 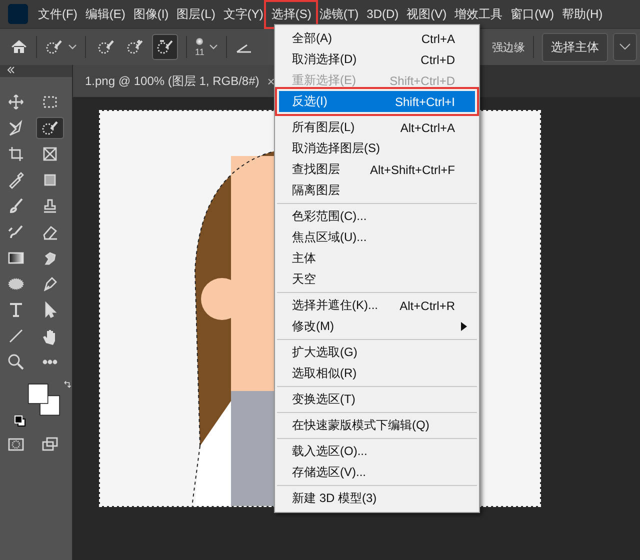 What do you see at coordinates (377, 305) in the screenshot?
I see `menu-item: 选择并遮住(K)... Alt+Ctrl+R` at bounding box center [377, 305].